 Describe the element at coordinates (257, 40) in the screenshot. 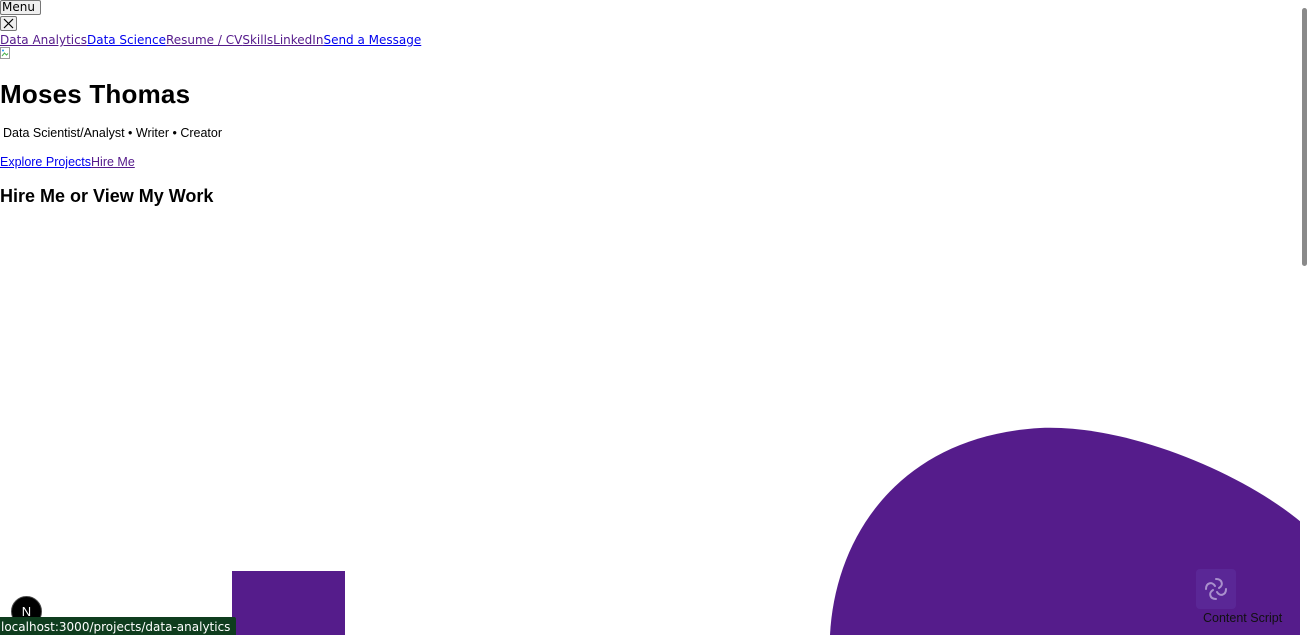

I see `nav-link-skills: Skills` at that location.